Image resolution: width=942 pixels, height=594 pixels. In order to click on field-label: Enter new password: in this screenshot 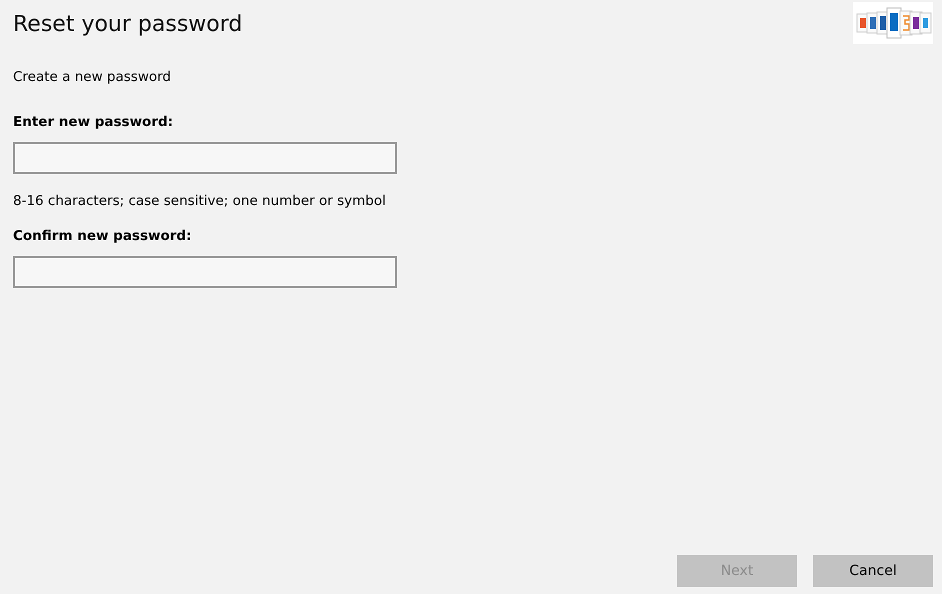, I will do `click(93, 122)`.